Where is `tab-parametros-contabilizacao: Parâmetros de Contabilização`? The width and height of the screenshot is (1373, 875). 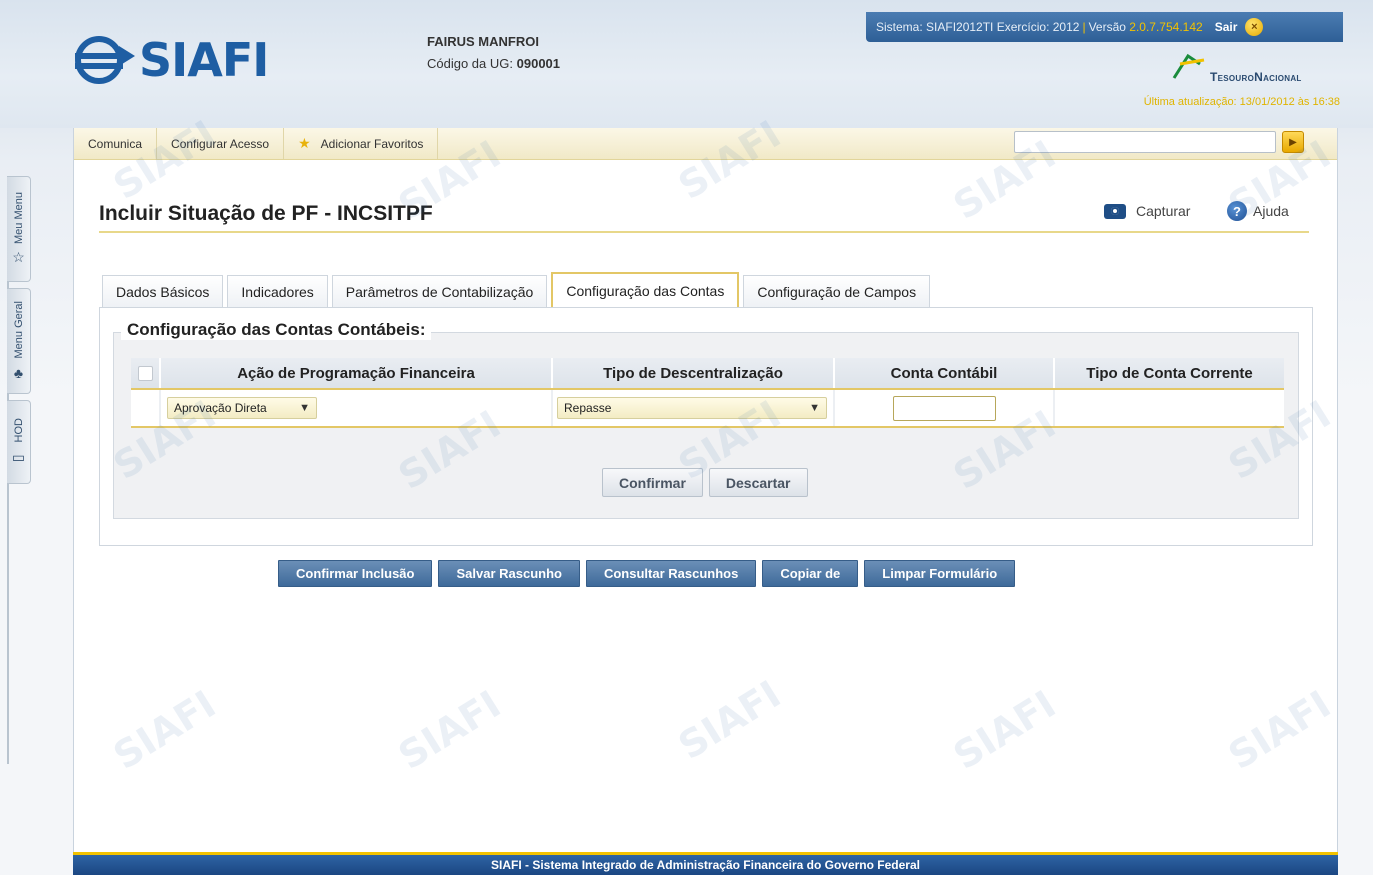 tab-parametros-contabilizacao: Parâmetros de Contabilização is located at coordinates (439, 291).